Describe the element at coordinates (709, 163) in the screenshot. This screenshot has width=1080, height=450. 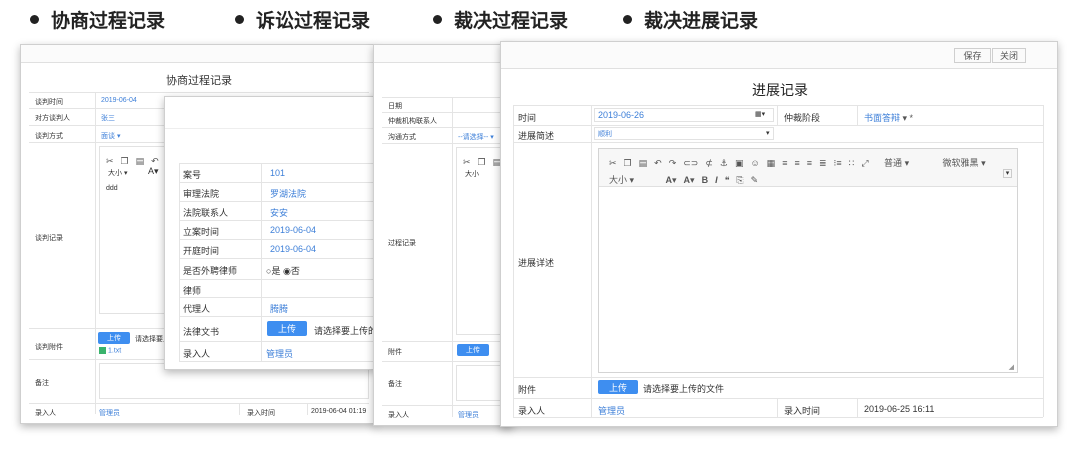
I see `unlink-icon: ⊄` at that location.